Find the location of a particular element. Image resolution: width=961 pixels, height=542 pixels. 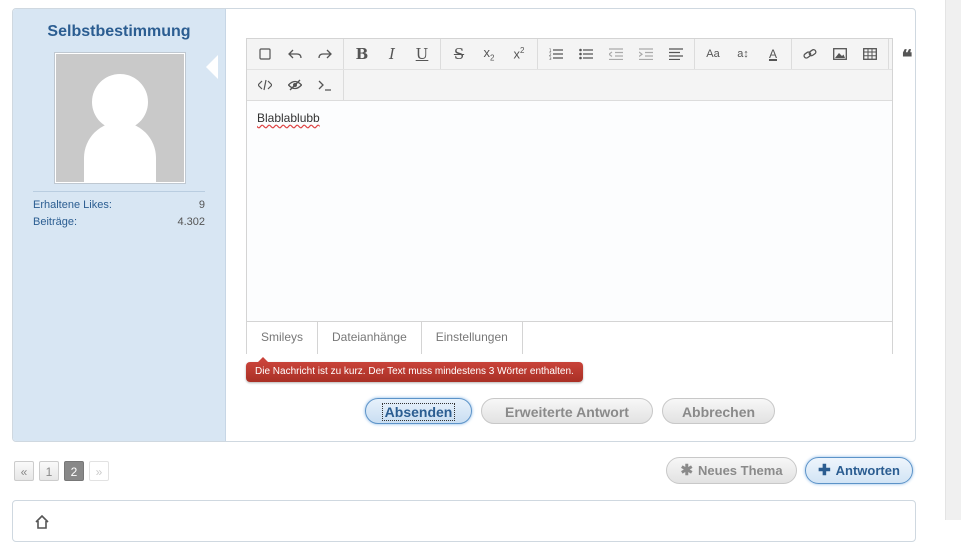

new-thread-button: ✱ Neues Thema is located at coordinates (731, 470).